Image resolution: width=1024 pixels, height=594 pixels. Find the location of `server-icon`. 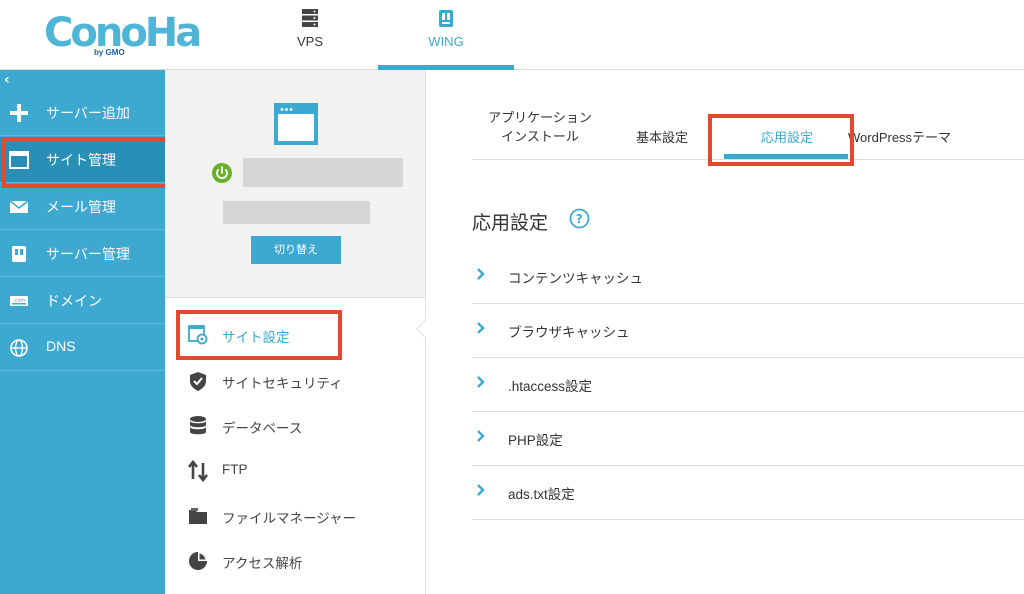

server-icon is located at coordinates (310, 18).